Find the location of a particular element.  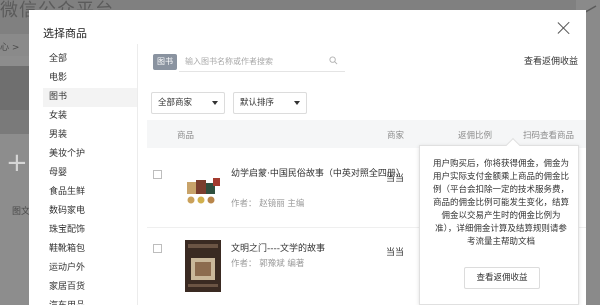

category-item: 家居百货 is located at coordinates (90, 287).